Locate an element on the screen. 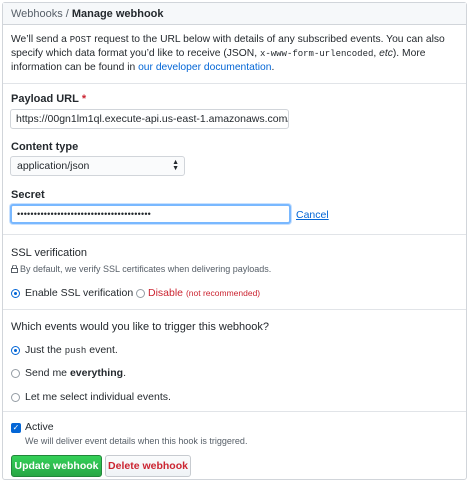 This screenshot has width=474, height=495. intro-text-part: We’ll send a is located at coordinates (40, 39).